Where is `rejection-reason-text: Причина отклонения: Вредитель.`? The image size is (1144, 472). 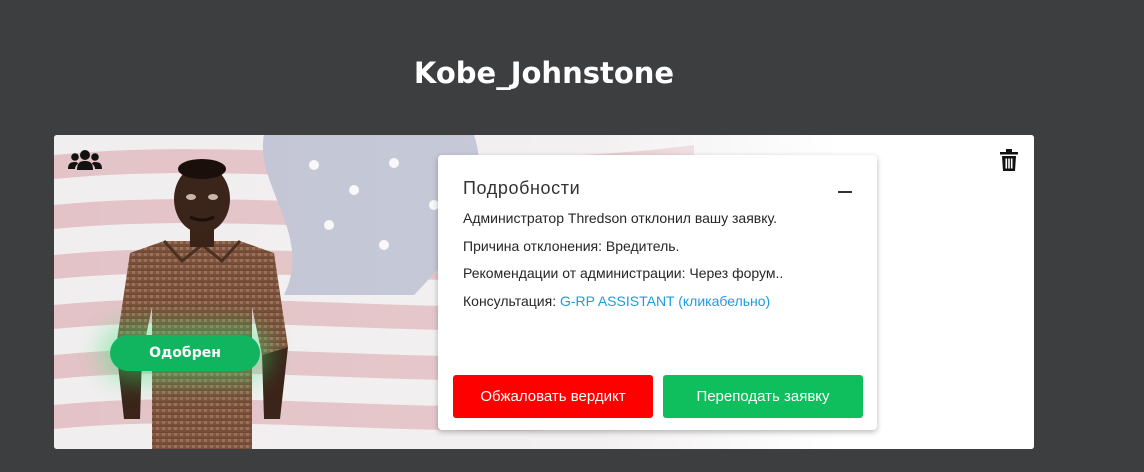
rejection-reason-text: Причина отклонения: Вредитель. is located at coordinates (571, 246).